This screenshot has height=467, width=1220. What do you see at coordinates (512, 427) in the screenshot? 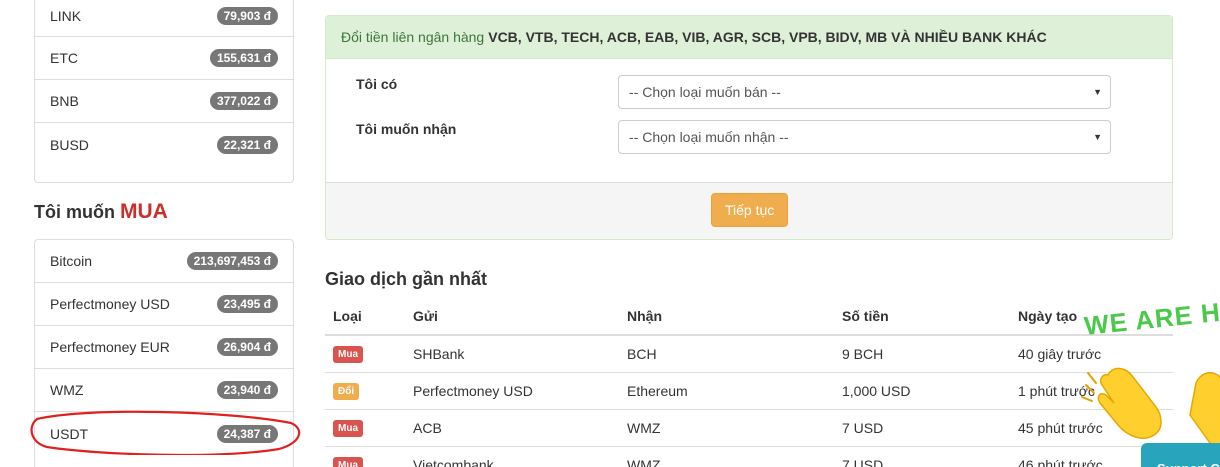
I see `send-cell: ACB` at bounding box center [512, 427].